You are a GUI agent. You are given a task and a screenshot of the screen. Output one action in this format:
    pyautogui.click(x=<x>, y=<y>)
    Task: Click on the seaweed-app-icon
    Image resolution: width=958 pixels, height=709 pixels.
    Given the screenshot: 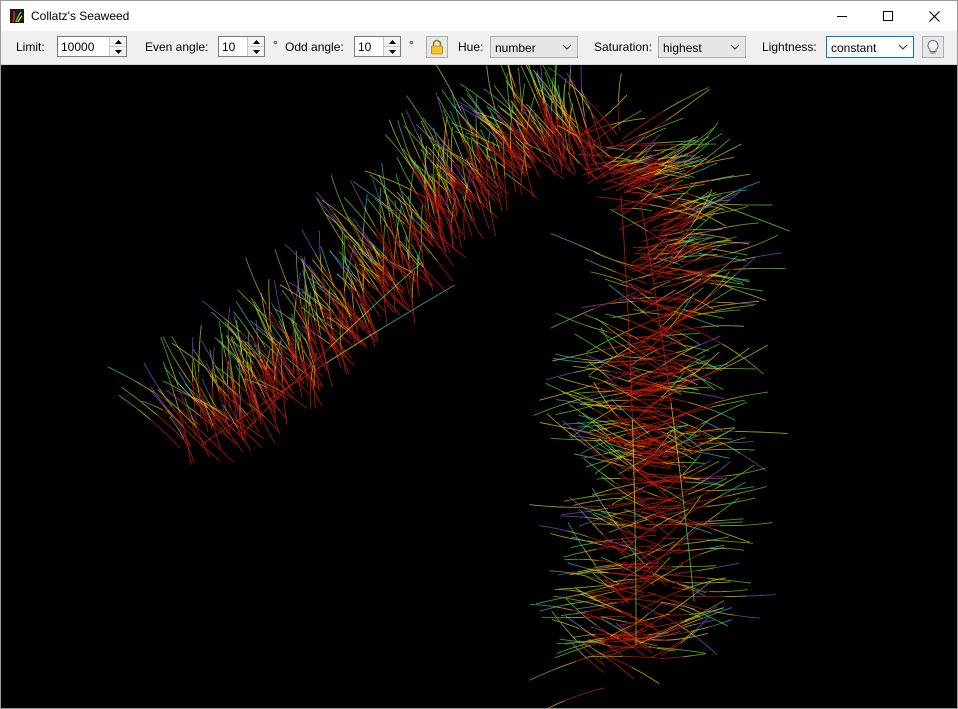 What is the action you would take?
    pyautogui.click(x=17, y=16)
    